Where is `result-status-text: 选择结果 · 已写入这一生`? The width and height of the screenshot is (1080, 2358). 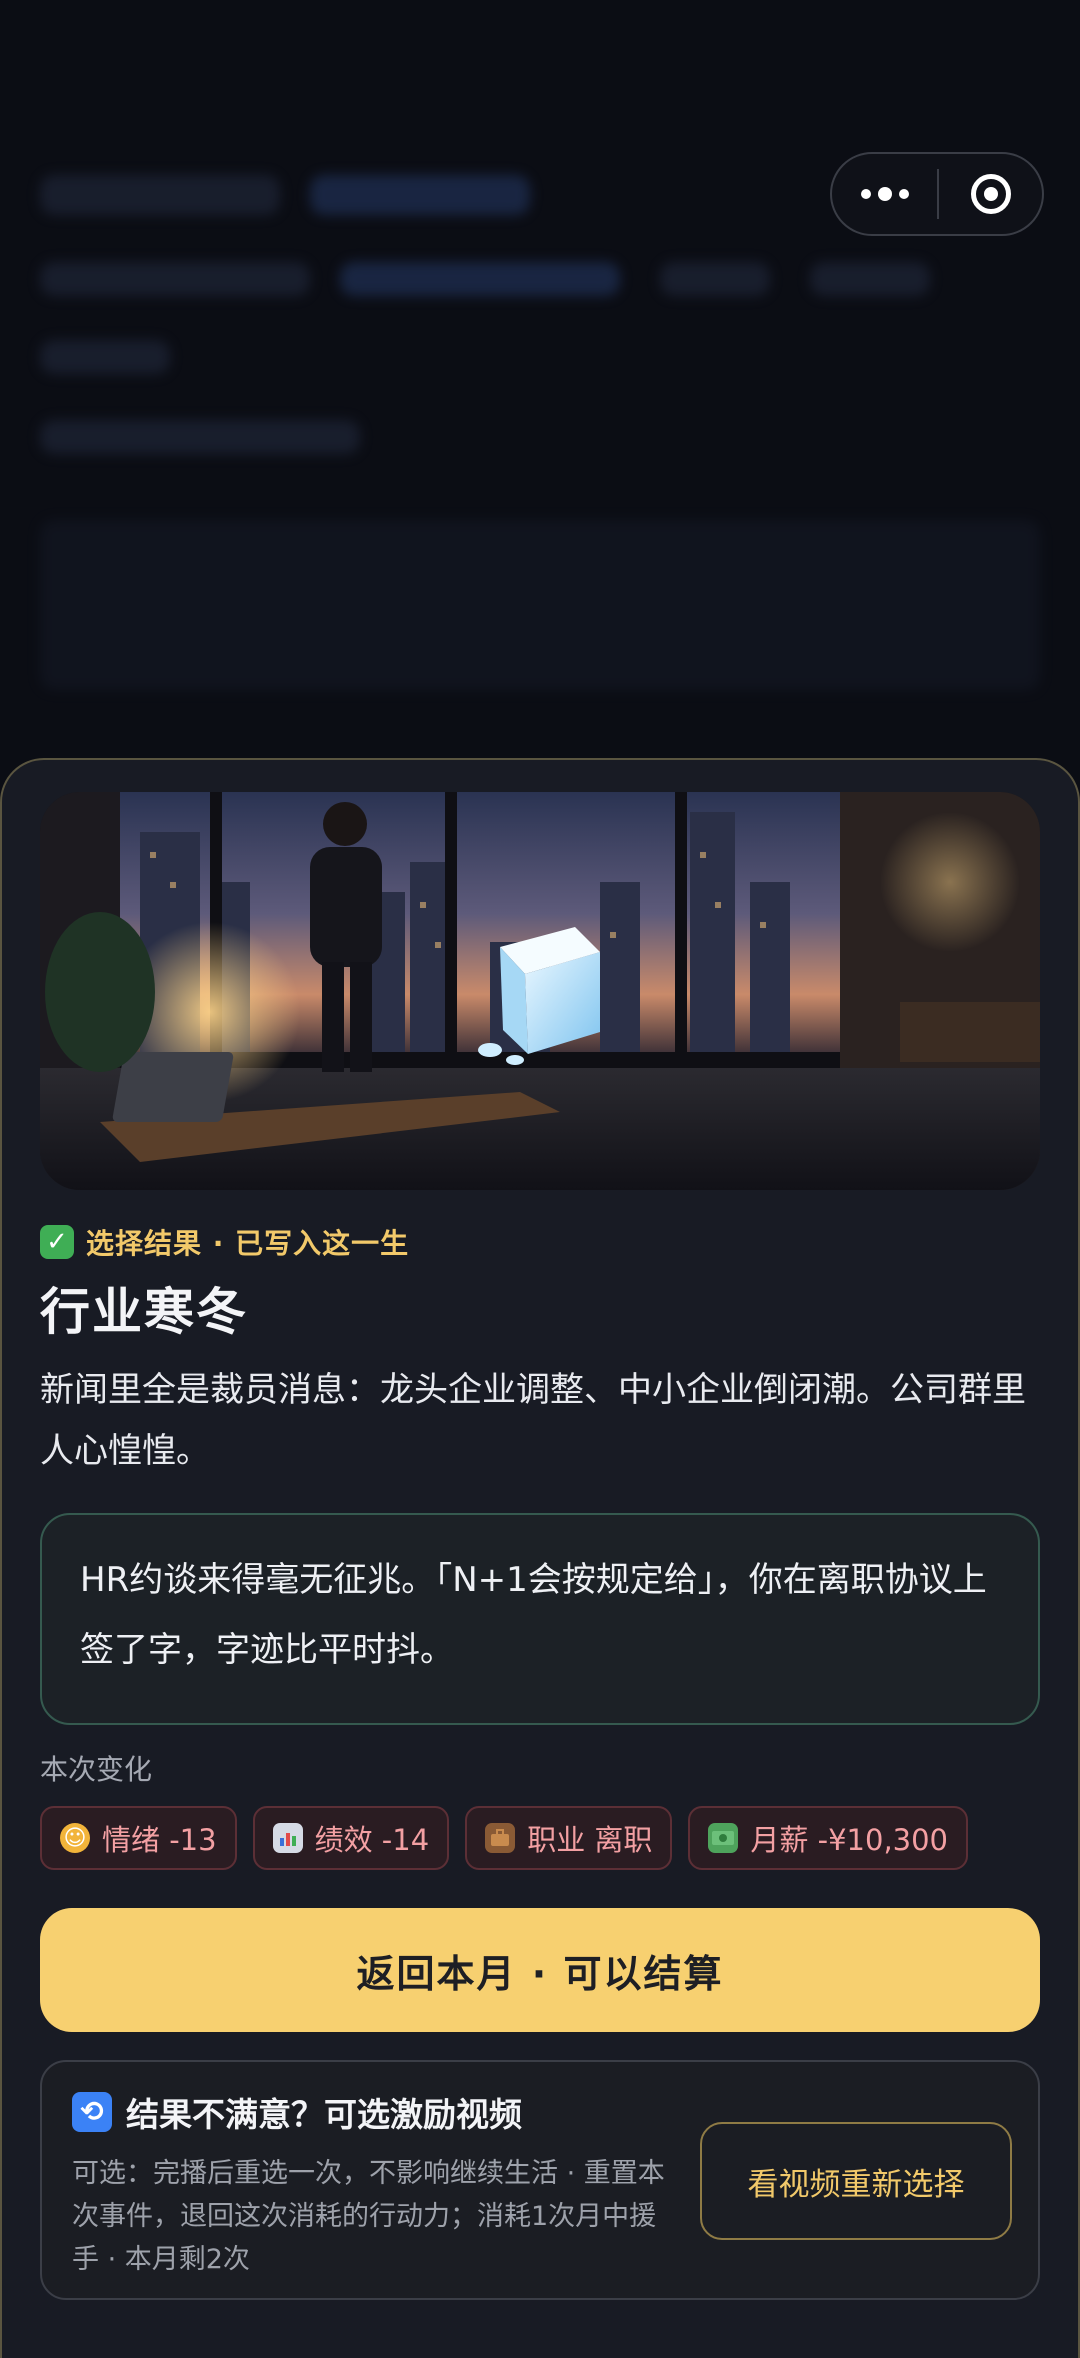 result-status-text: 选择结果 · 已写入这一生 is located at coordinates (248, 1243).